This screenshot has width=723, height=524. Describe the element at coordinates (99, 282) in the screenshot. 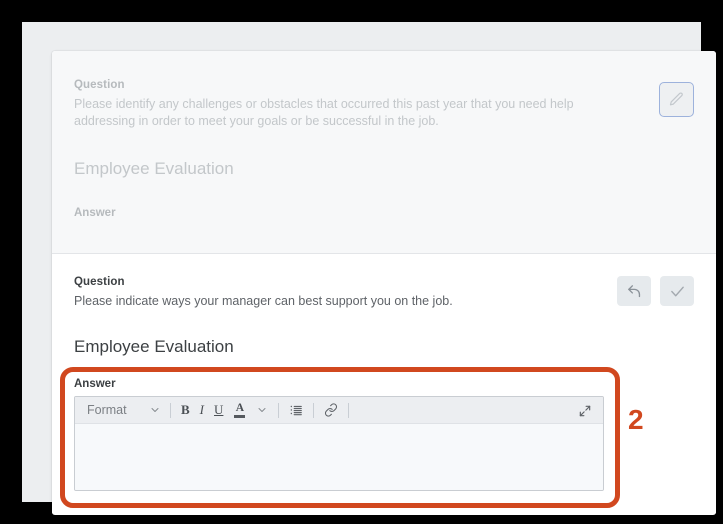

I see `active-question-label: Question` at that location.